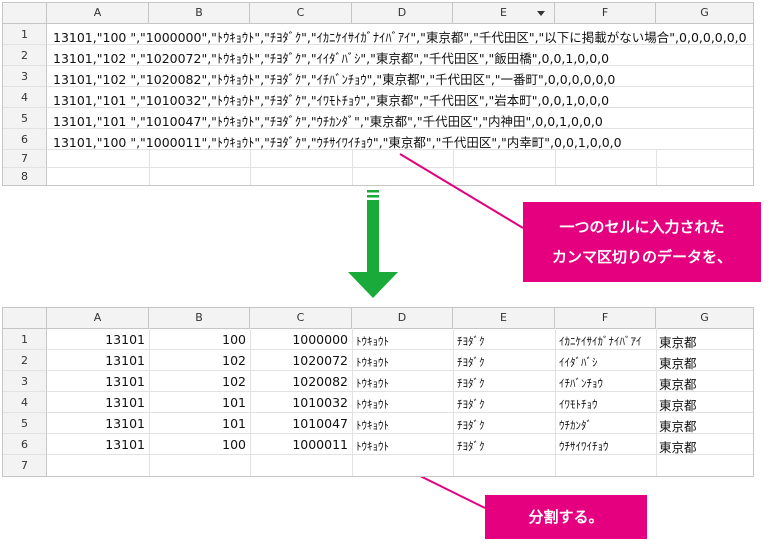 This screenshot has width=784, height=545. I want to click on cell-f1: ｲｶﾆｹｲｻｲｶﾞﾅｲﾊﾞｱｲ, so click(606, 341).